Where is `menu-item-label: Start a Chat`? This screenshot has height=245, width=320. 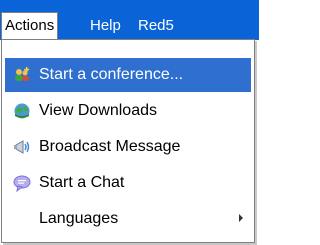
menu-item-label: Start a Chat is located at coordinates (82, 182).